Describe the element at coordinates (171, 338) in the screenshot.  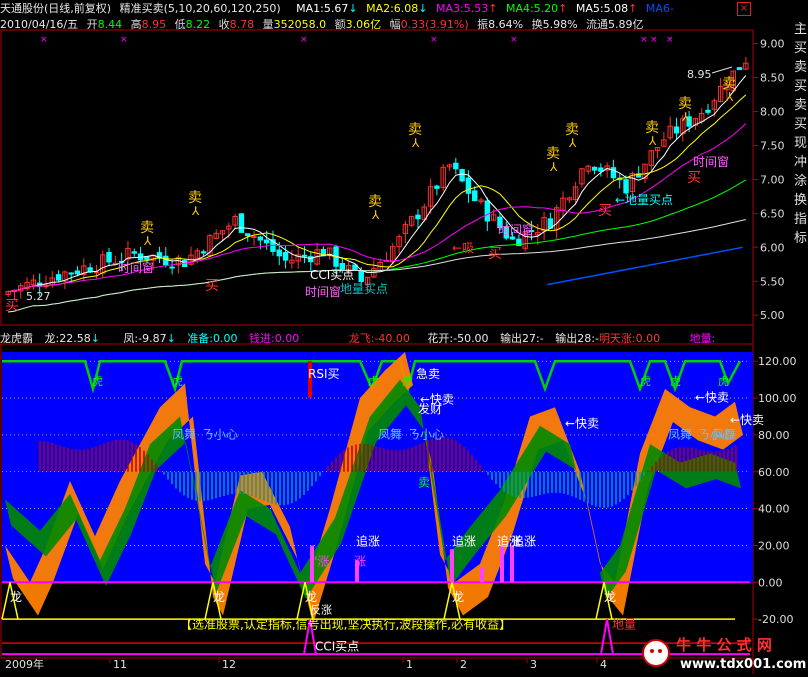
I see `ind-feng-arrow: ↓` at that location.